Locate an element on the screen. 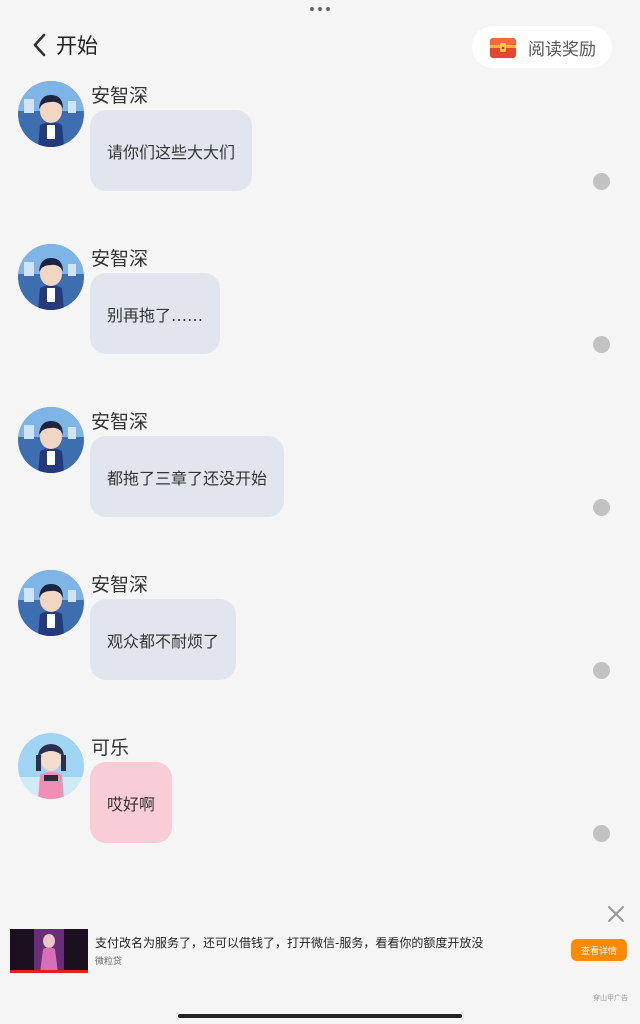 The height and width of the screenshot is (1024, 640). ad-tag: 穿山甲广告 is located at coordinates (610, 998).